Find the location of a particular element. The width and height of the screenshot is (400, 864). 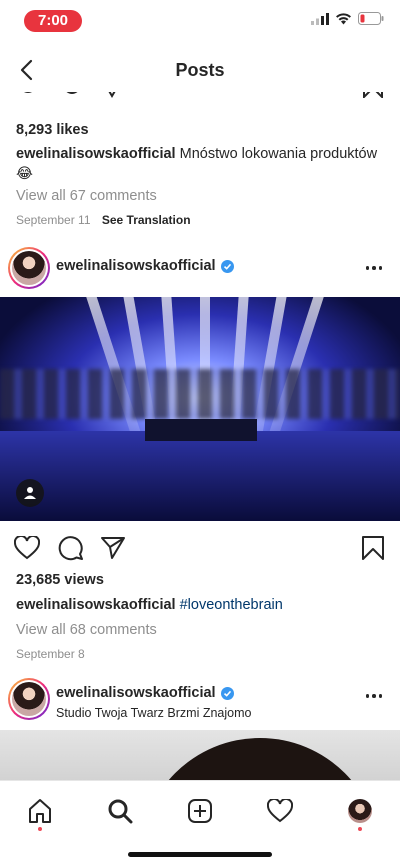

post-date: September 11 is located at coordinates (53, 220).